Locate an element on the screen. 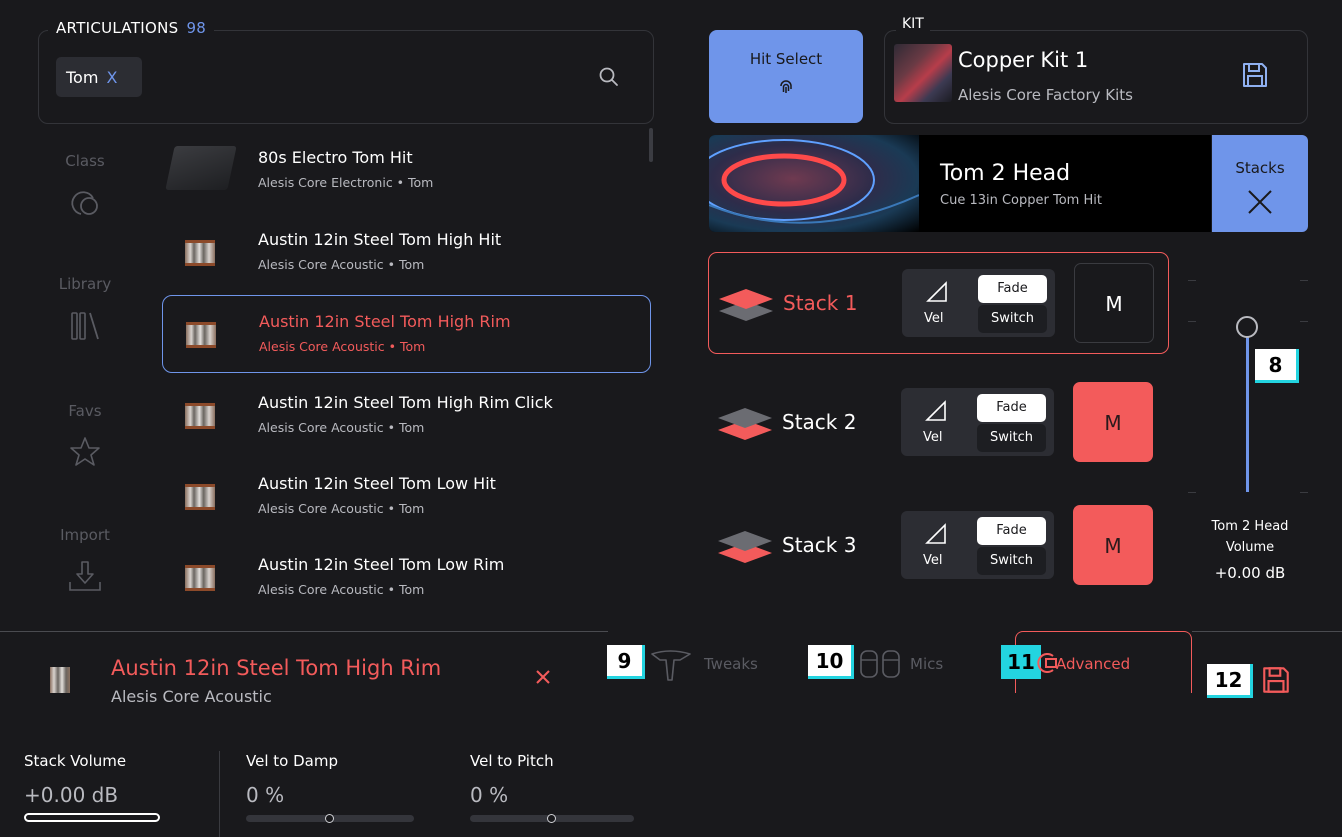  tab-tweaks: Tweaks is located at coordinates (731, 664).